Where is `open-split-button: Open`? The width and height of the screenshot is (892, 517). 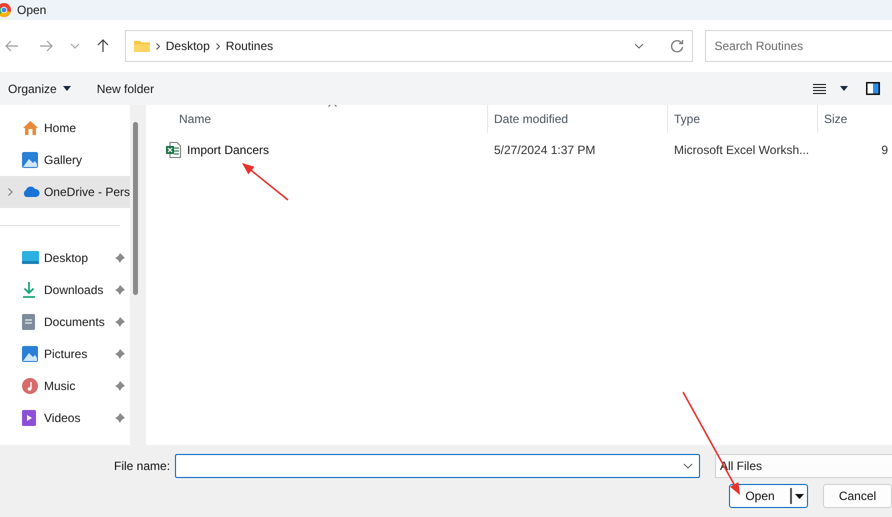
open-split-button: Open is located at coordinates (768, 496).